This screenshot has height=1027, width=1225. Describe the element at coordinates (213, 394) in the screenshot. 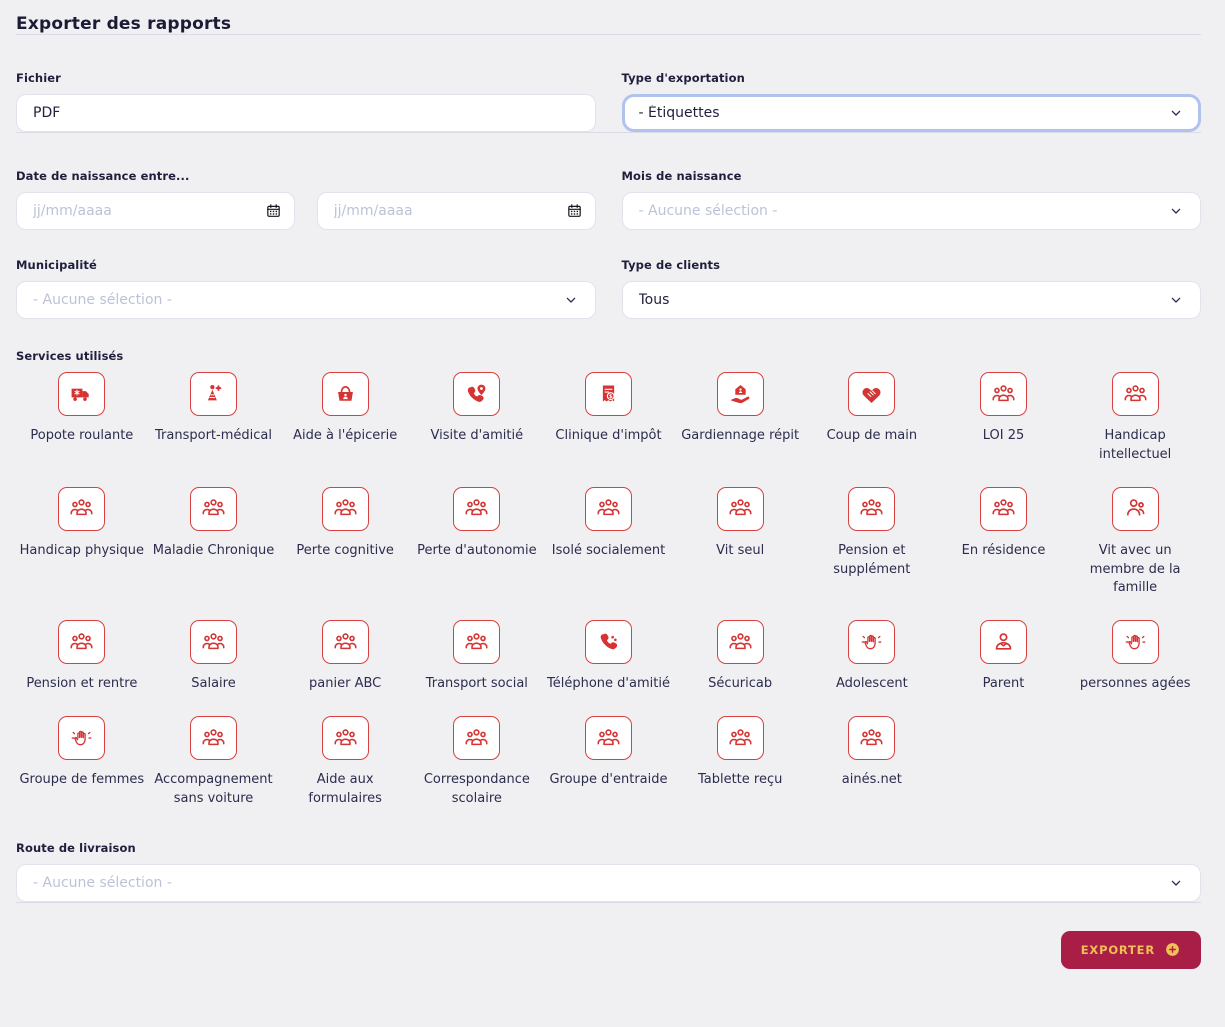

I see `medical-person-icon` at that location.